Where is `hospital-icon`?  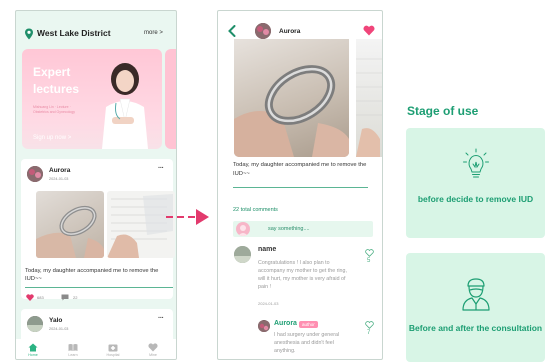
hospital-icon is located at coordinates (113, 348).